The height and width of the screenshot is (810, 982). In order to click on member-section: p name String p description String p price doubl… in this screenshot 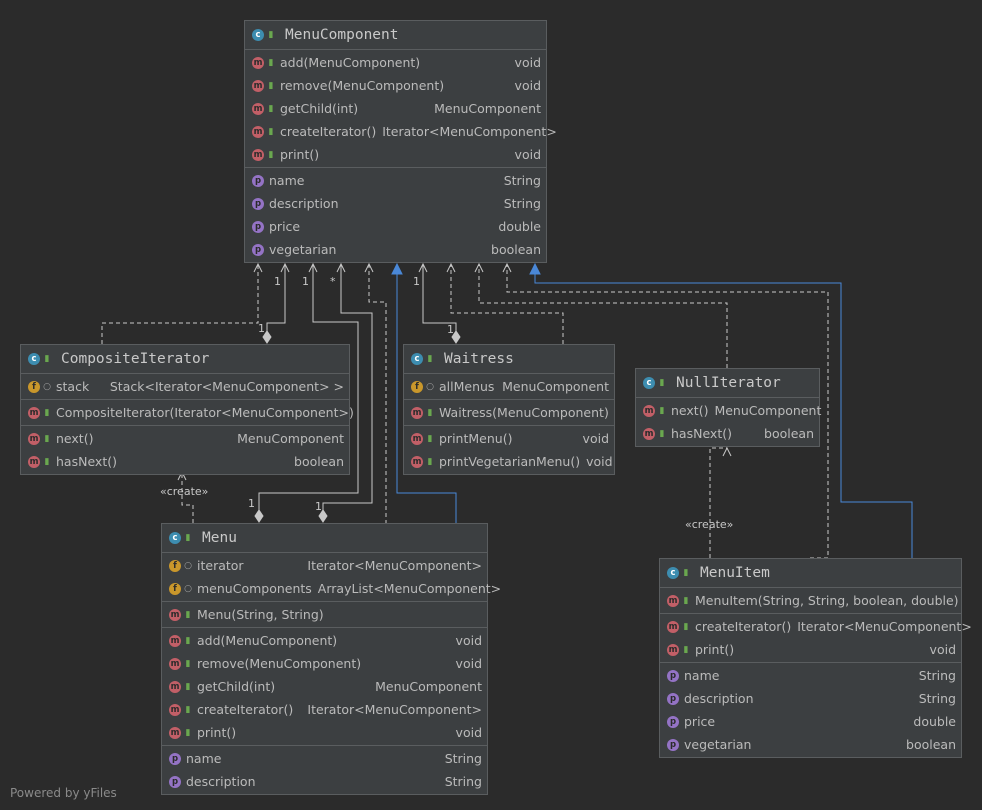, I will do `click(810, 709)`.